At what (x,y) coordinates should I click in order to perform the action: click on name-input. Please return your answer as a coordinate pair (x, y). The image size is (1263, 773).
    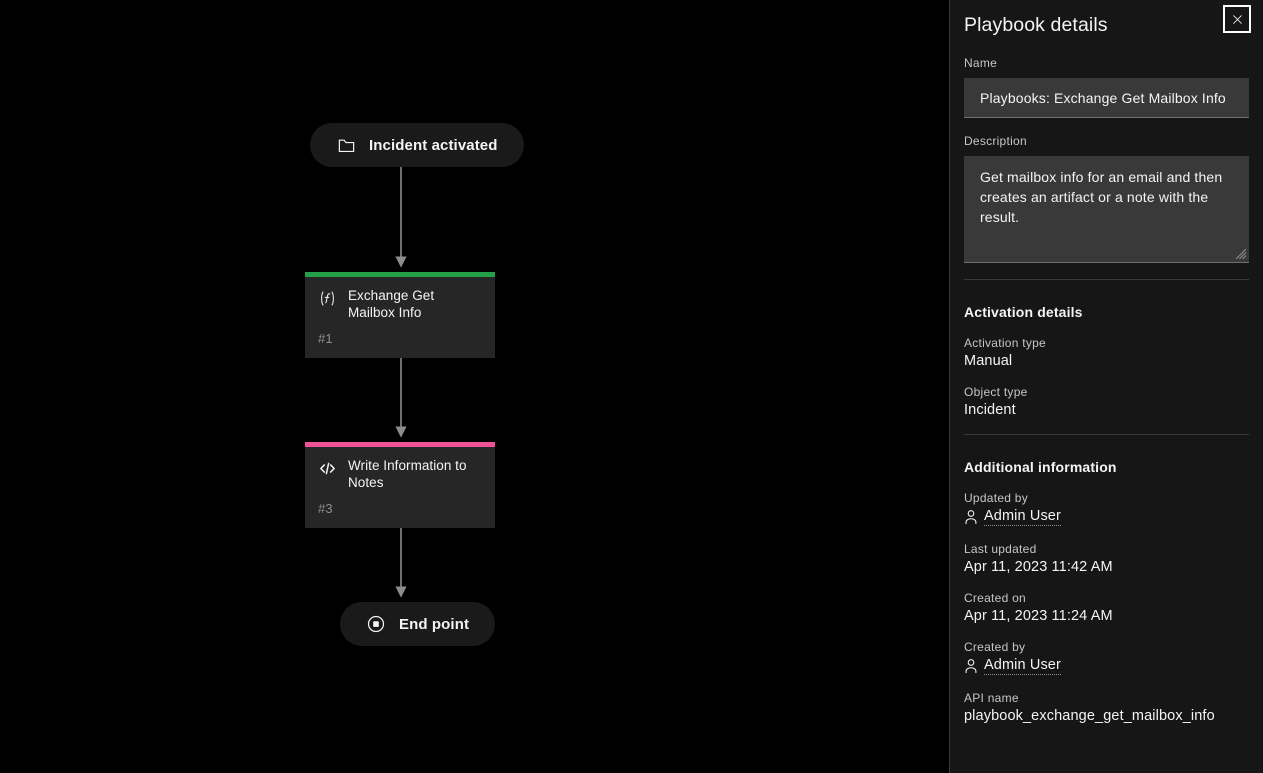
    Looking at the image, I should click on (1106, 98).